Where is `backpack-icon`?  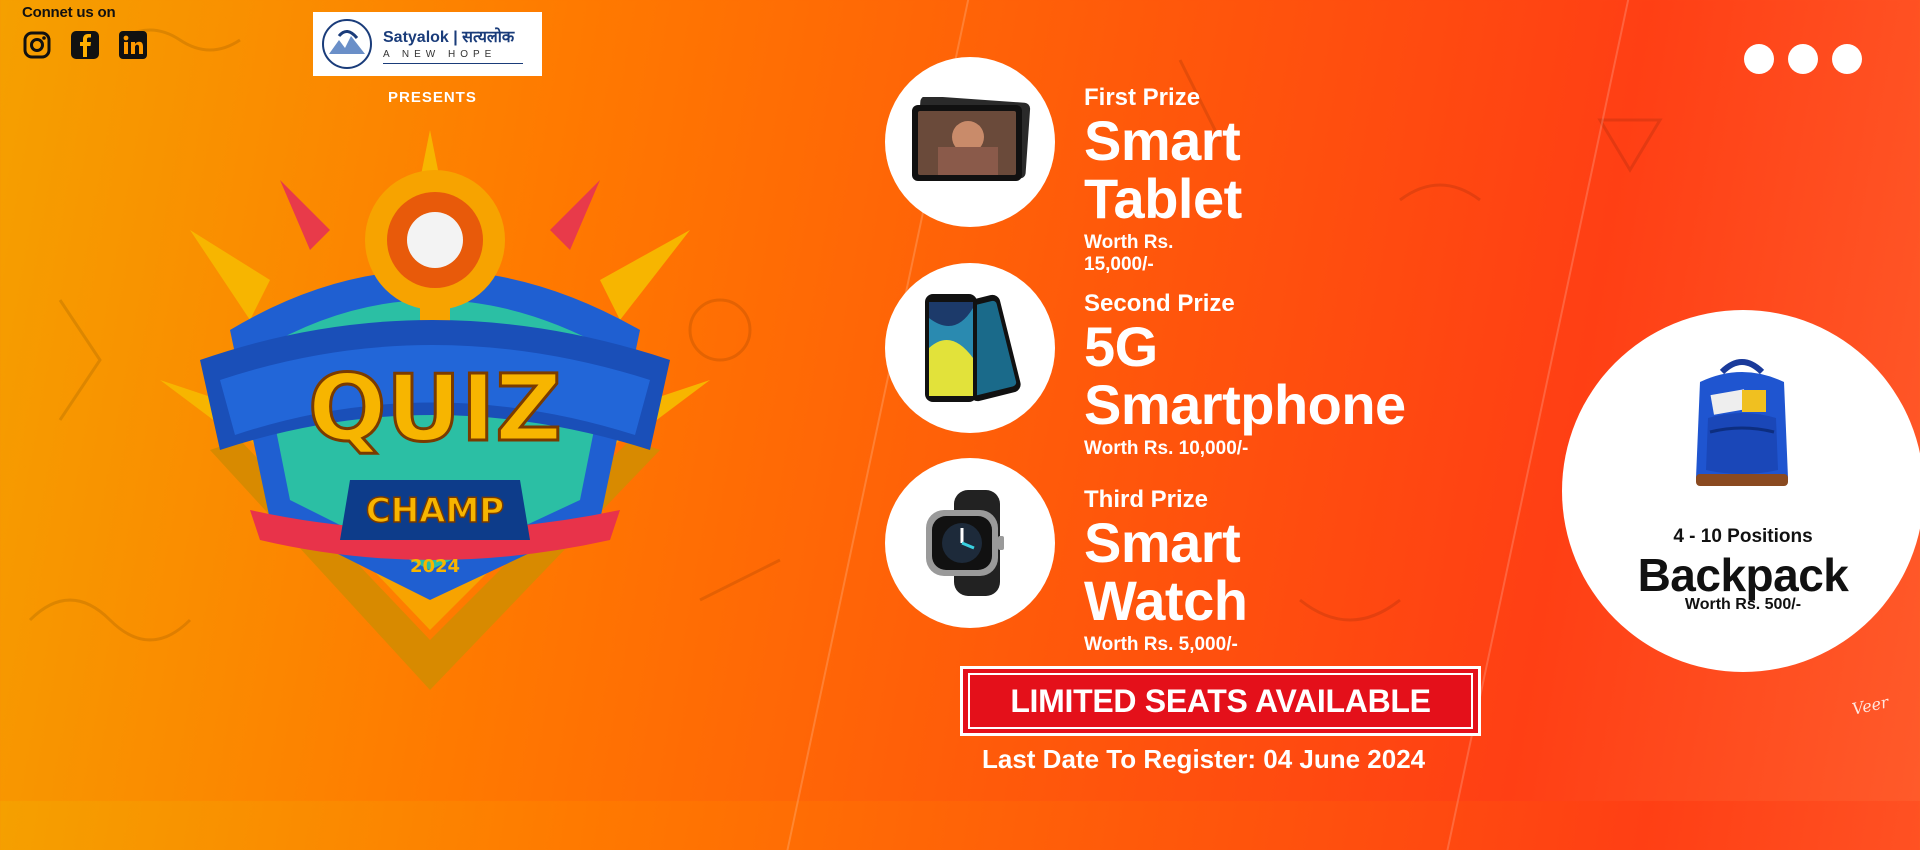
backpack-icon is located at coordinates (1742, 422).